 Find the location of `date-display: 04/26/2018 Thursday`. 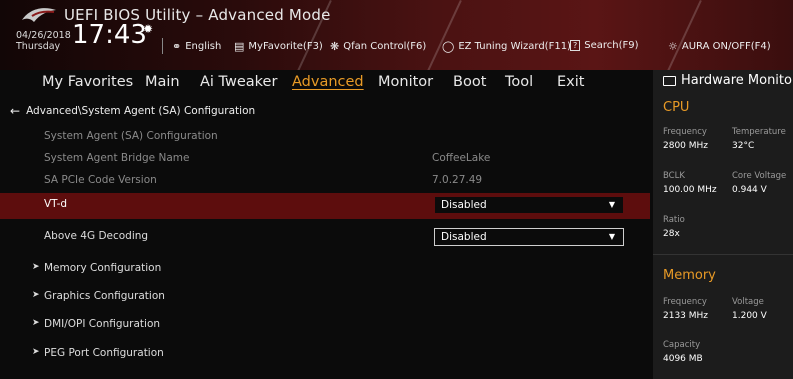

date-display: 04/26/2018 Thursday is located at coordinates (43, 41).